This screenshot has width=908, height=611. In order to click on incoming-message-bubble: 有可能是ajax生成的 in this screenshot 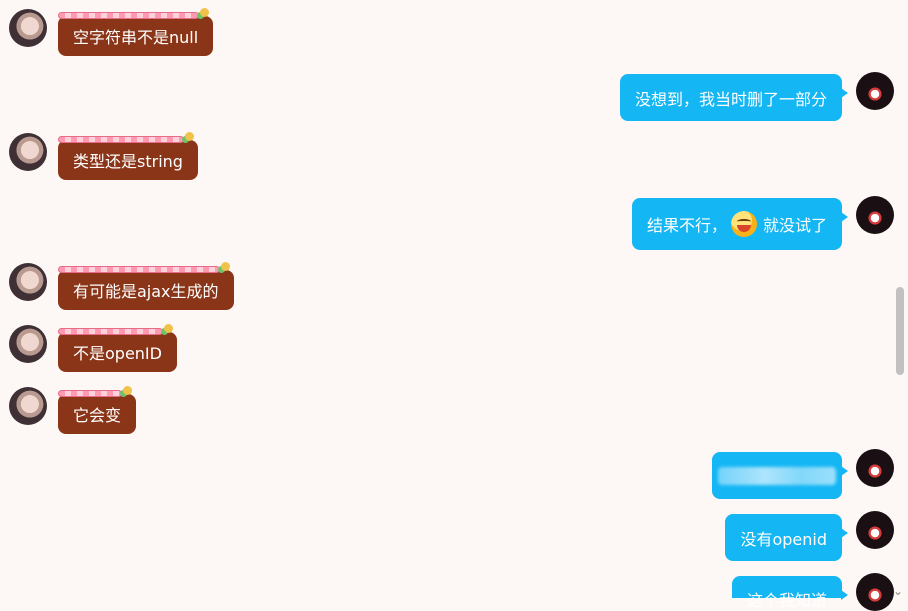, I will do `click(146, 286)`.